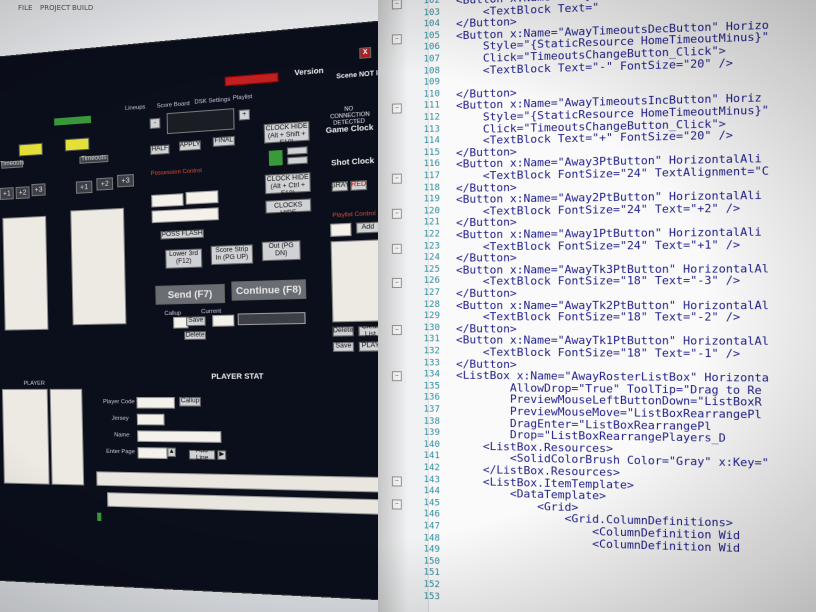 This screenshot has height=612, width=816. I want to click on gray-button: GRAY, so click(340, 186).